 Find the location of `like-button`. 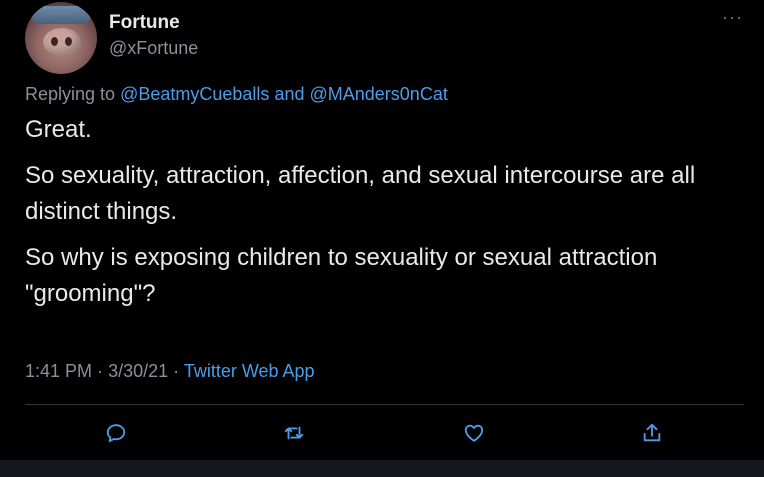

like-button is located at coordinates (474, 433).